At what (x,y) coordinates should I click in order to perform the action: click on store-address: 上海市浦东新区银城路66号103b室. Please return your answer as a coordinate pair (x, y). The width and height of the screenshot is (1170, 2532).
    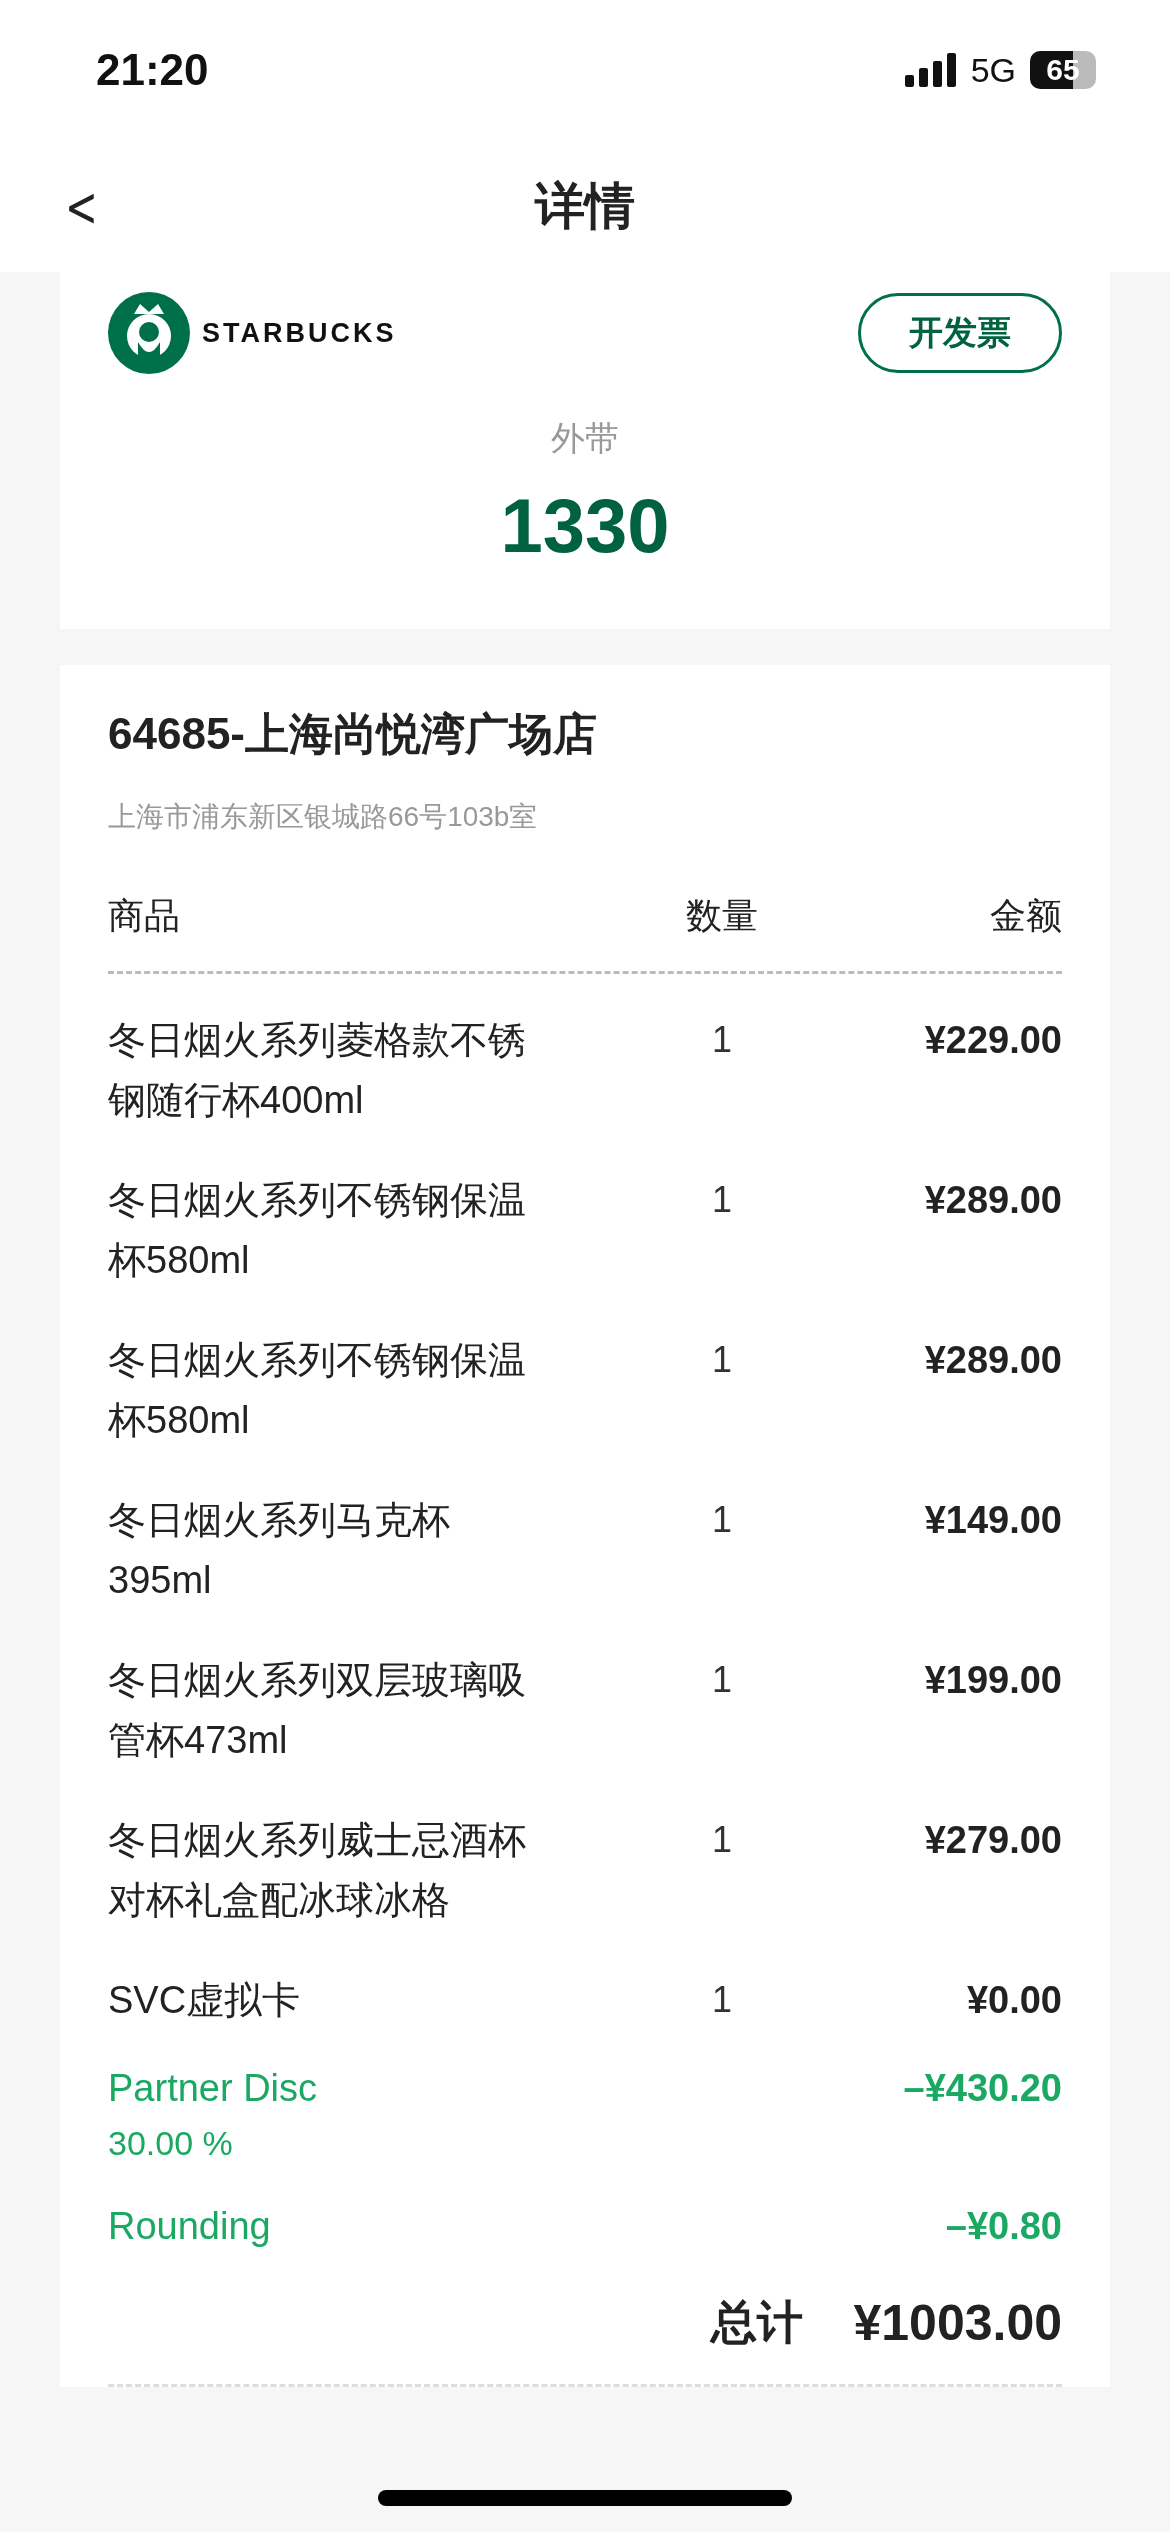
    Looking at the image, I should click on (323, 817).